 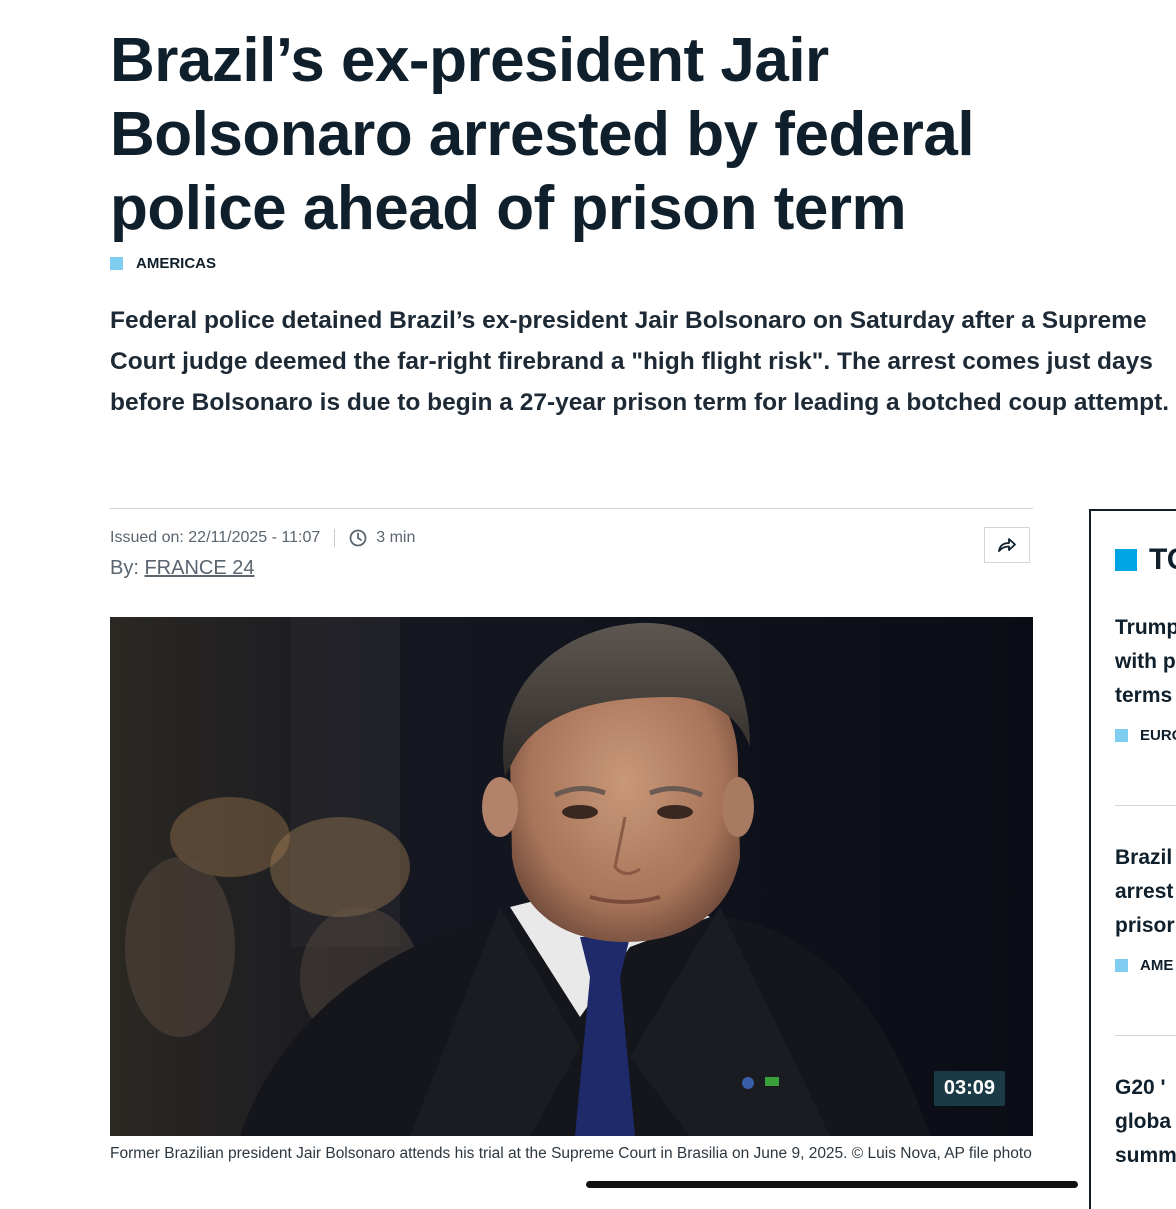 I want to click on story-category: AME, so click(x=1145, y=965).